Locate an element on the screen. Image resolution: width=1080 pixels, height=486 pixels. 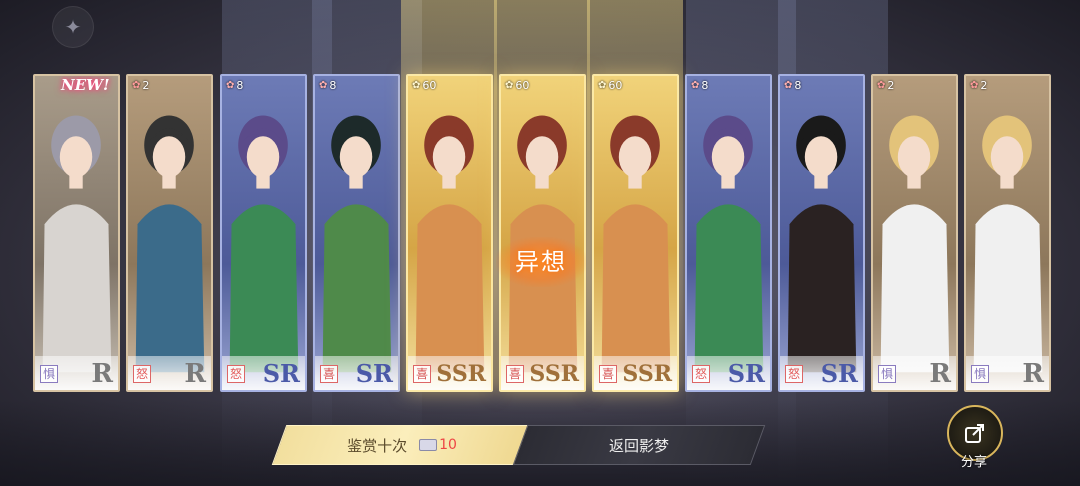
ticket-cost: 10 is located at coordinates (438, 445).